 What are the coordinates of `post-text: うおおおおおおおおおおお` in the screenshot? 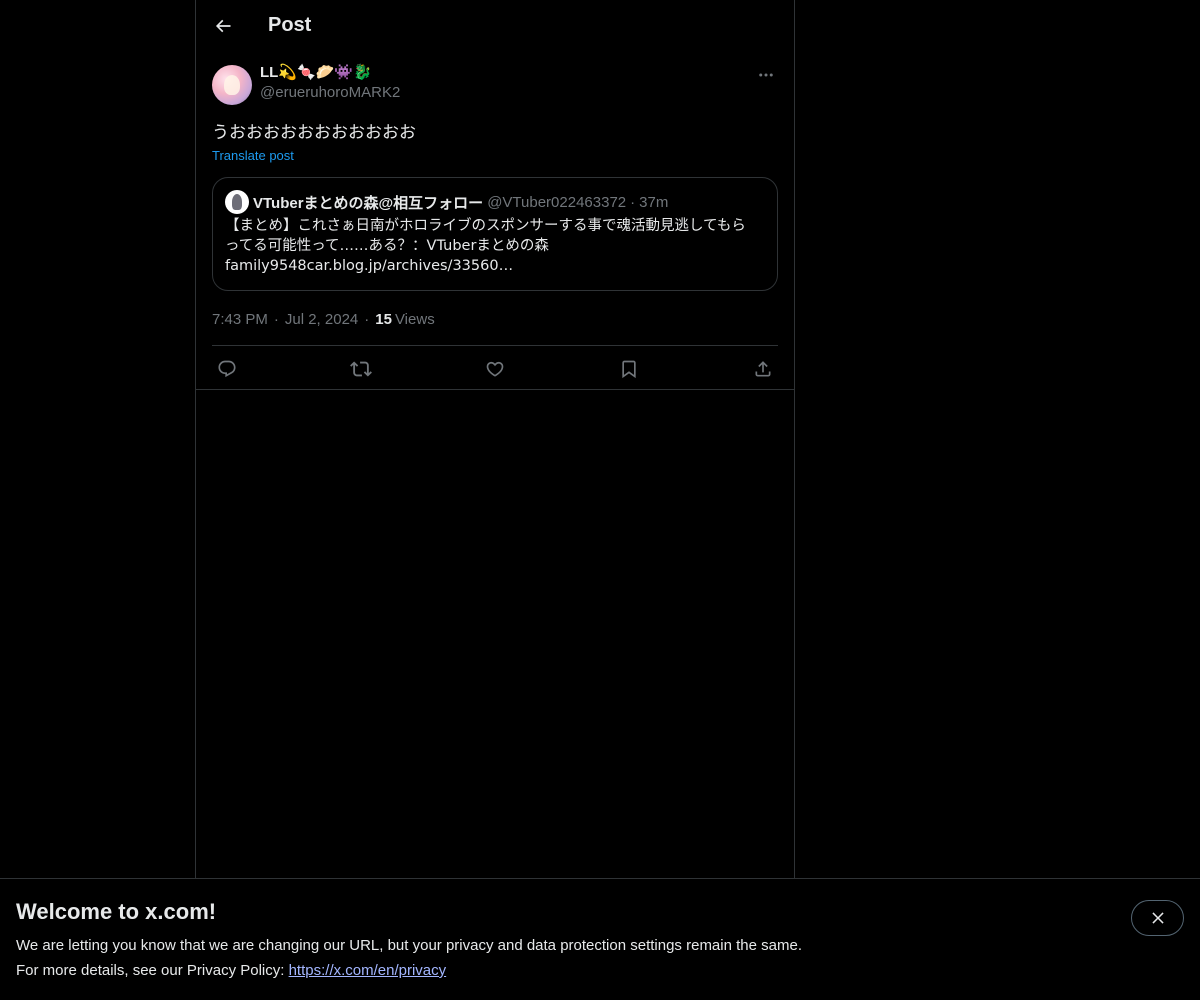 It's located at (314, 133).